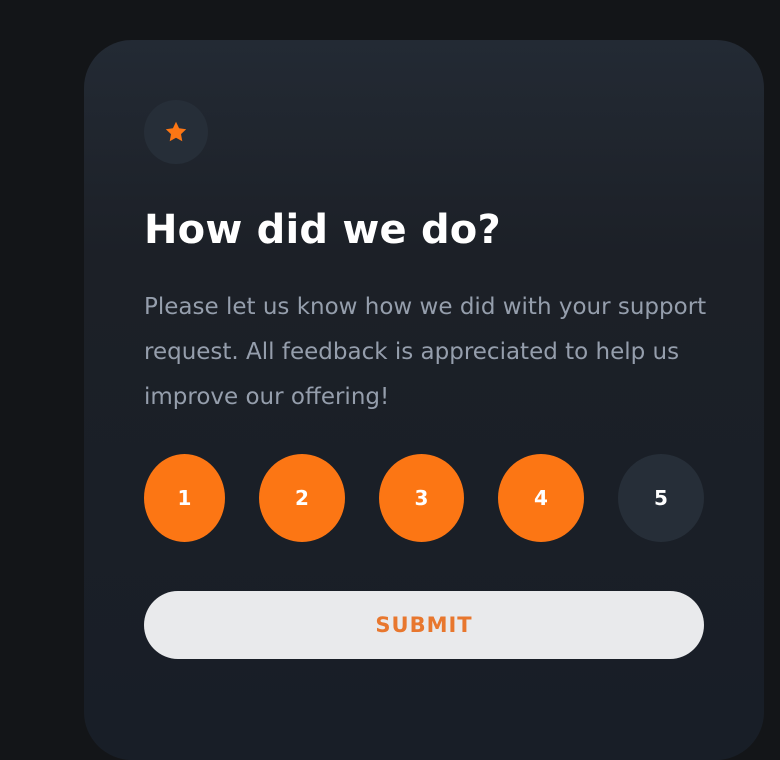 Image resolution: width=780 pixels, height=760 pixels. I want to click on submit-button: SUBMIT, so click(424, 625).